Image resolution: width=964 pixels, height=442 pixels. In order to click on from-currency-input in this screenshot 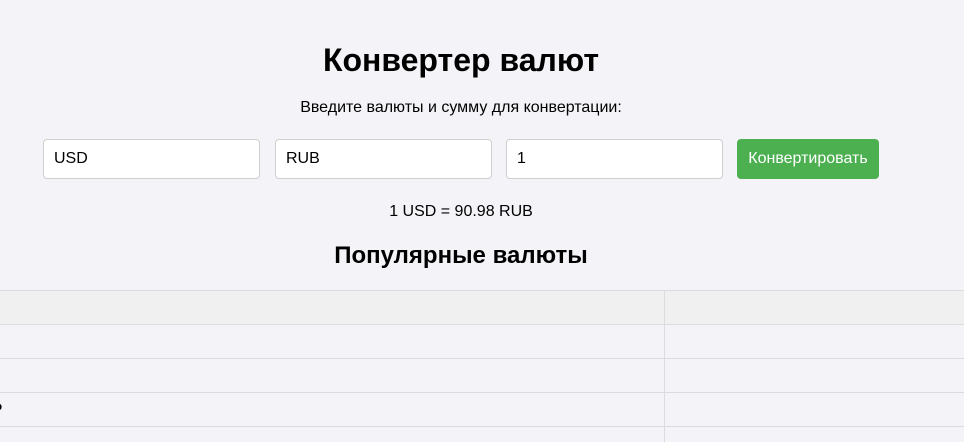, I will do `click(151, 159)`.